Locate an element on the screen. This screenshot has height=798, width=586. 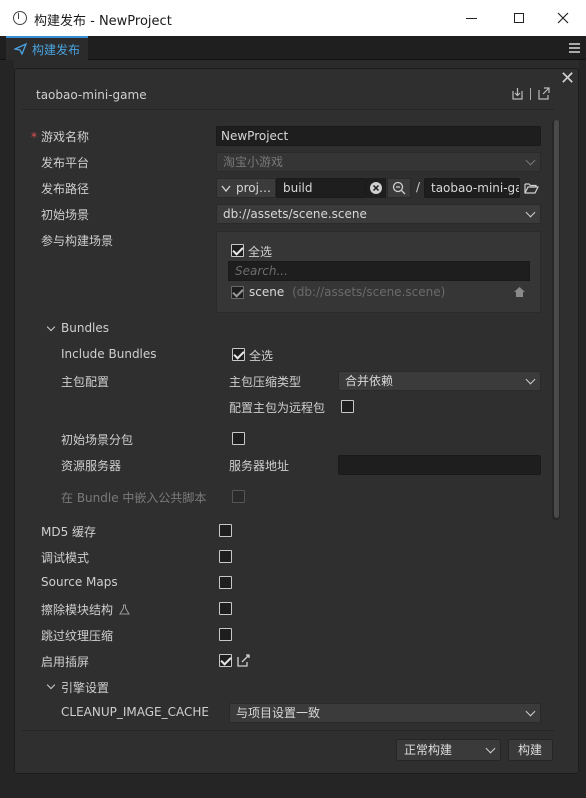
panel-close-button: ✕ is located at coordinates (567, 79).